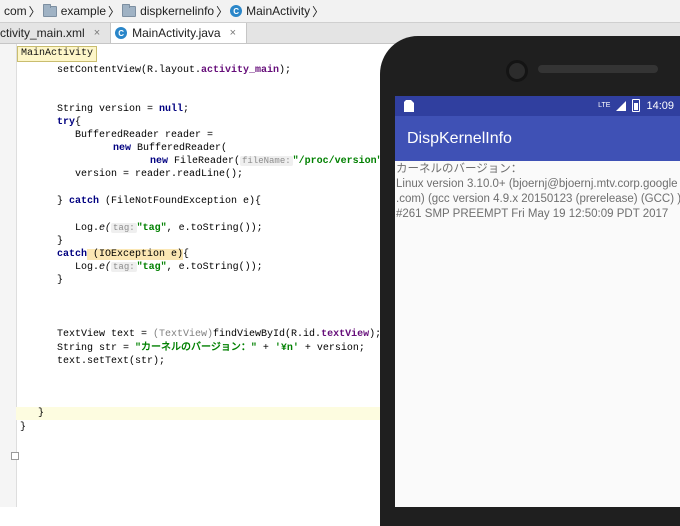  Describe the element at coordinates (111, 361) in the screenshot. I see `code-line: text.setText(str);` at that location.